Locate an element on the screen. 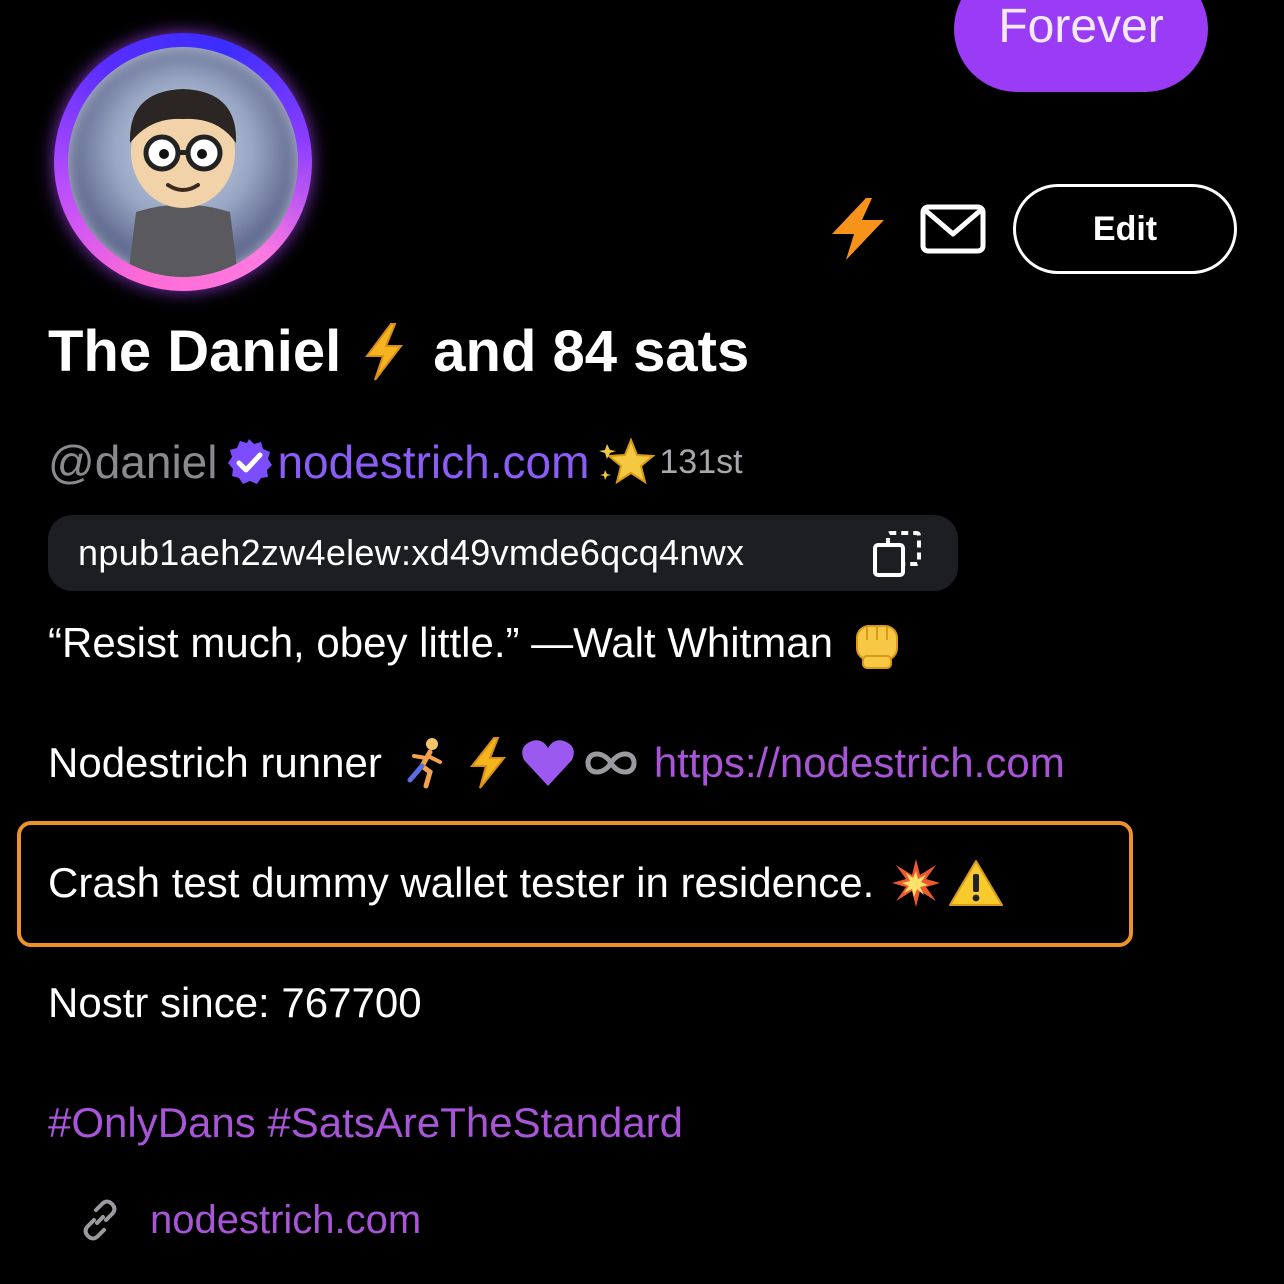 Image resolution: width=1284 pixels, height=1284 pixels. nip05-link: nodestrich.com is located at coordinates (433, 462).